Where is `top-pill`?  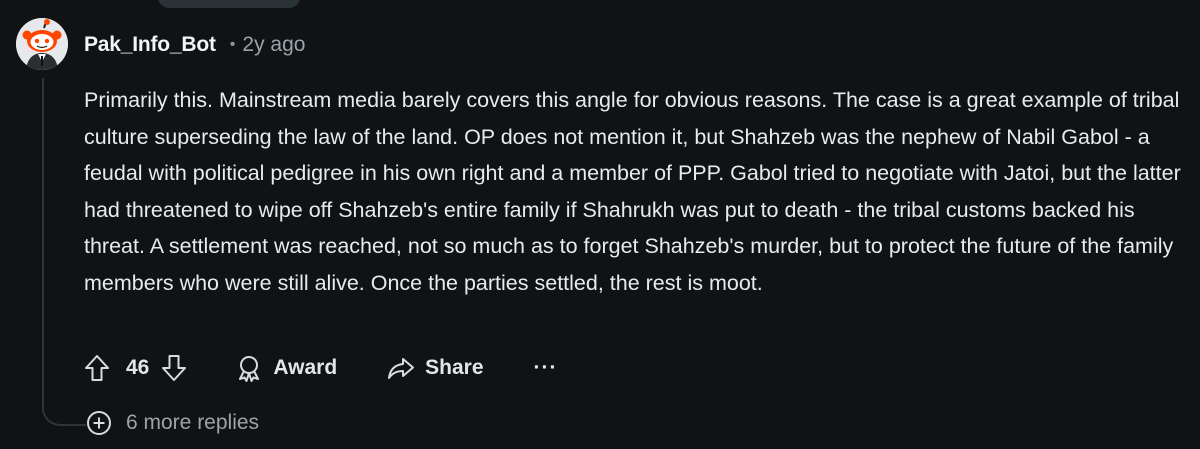 top-pill is located at coordinates (229, 4).